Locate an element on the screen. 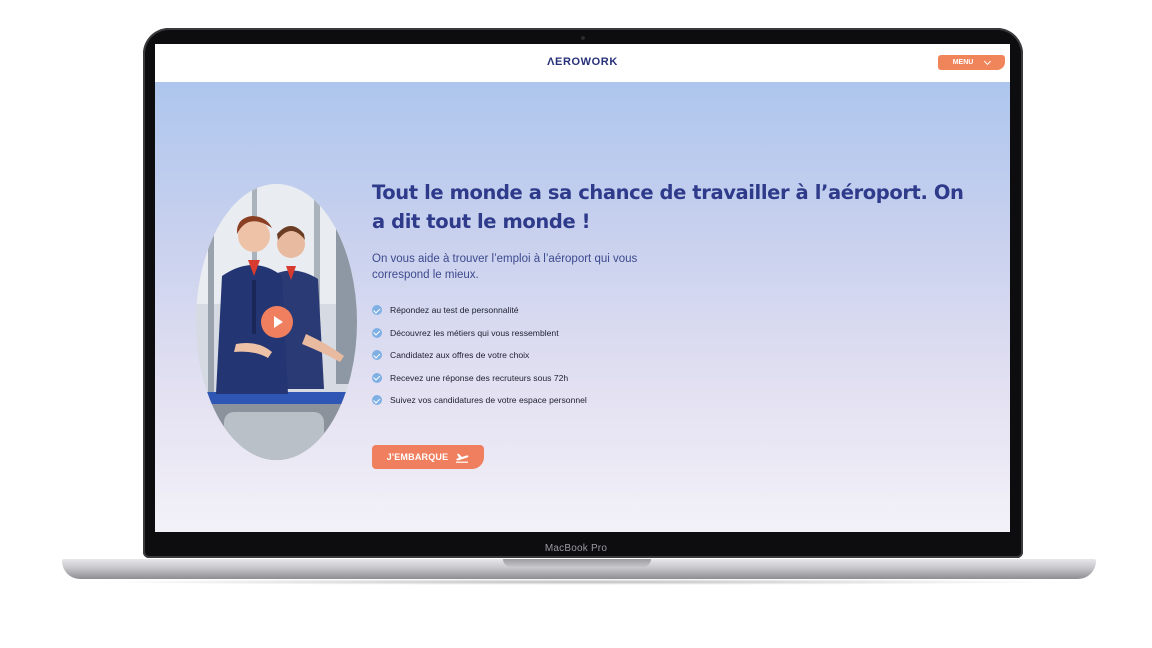 This screenshot has width=1152, height=648. feature-item: Candidatez aux offres de votre choix is located at coordinates (479, 355).